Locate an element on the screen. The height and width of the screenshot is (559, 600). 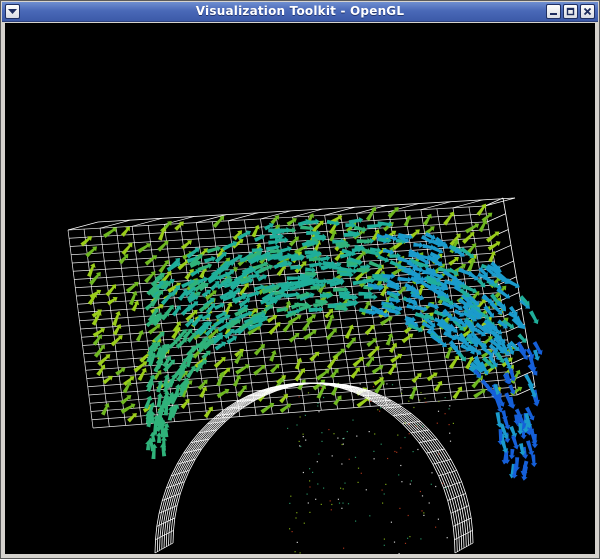
maximize-button is located at coordinates (570, 11).